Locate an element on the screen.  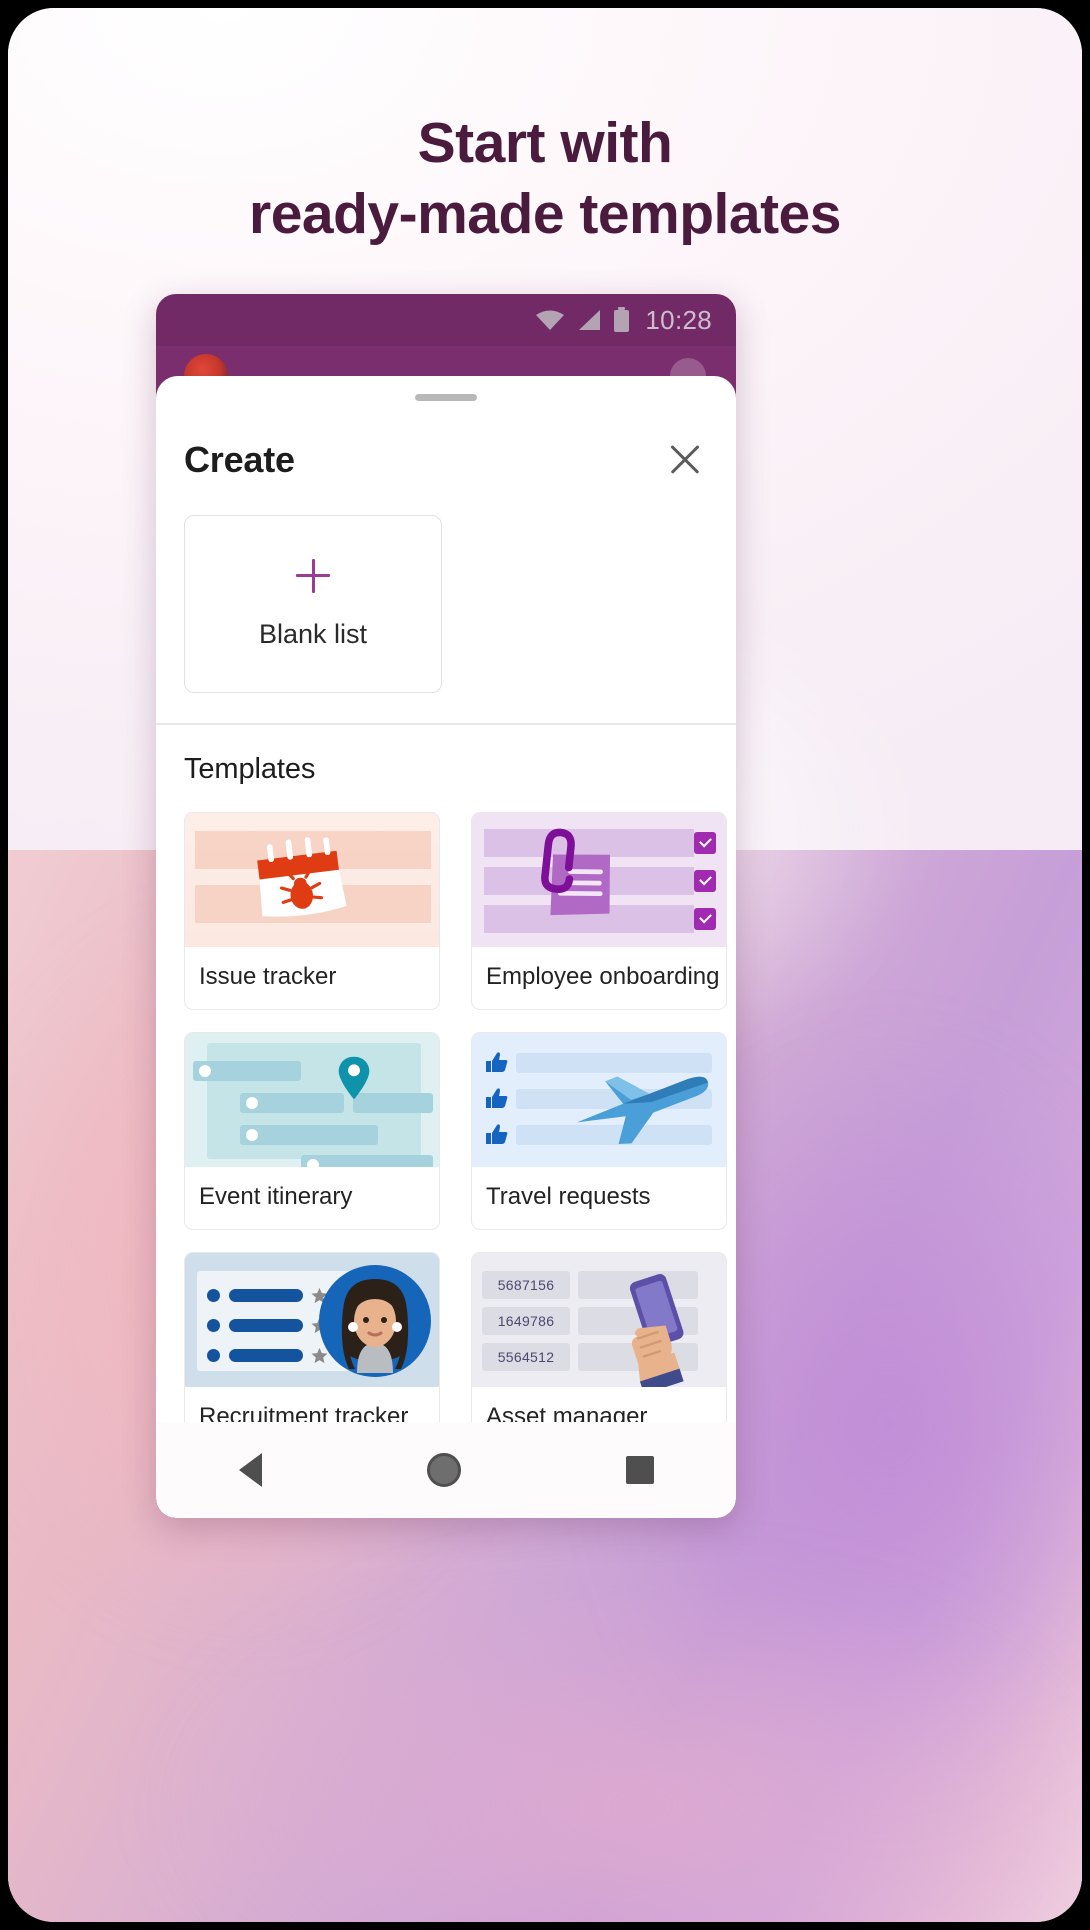
signal-icon is located at coordinates (590, 320).